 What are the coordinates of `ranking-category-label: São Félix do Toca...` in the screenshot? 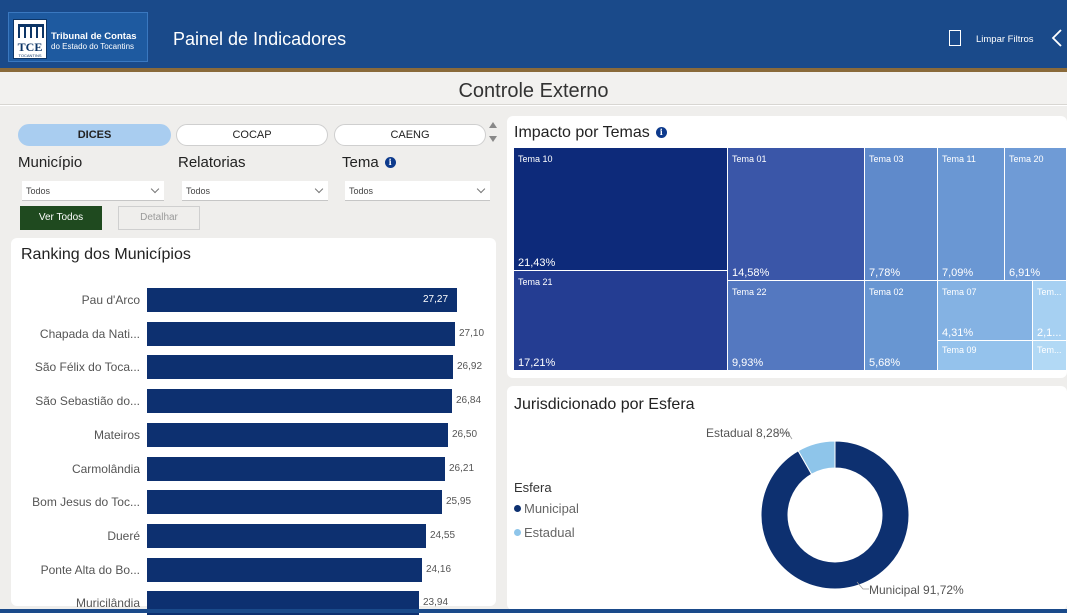 It's located at (87, 367).